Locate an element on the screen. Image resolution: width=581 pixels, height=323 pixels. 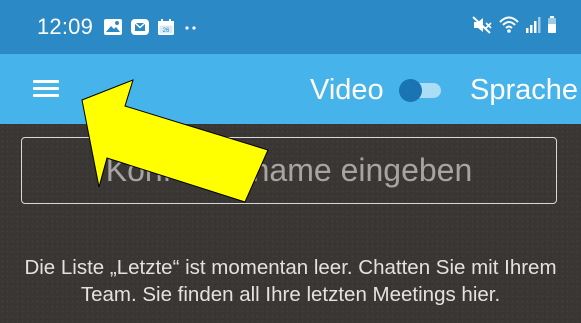
system-icons is located at coordinates (514, 27).